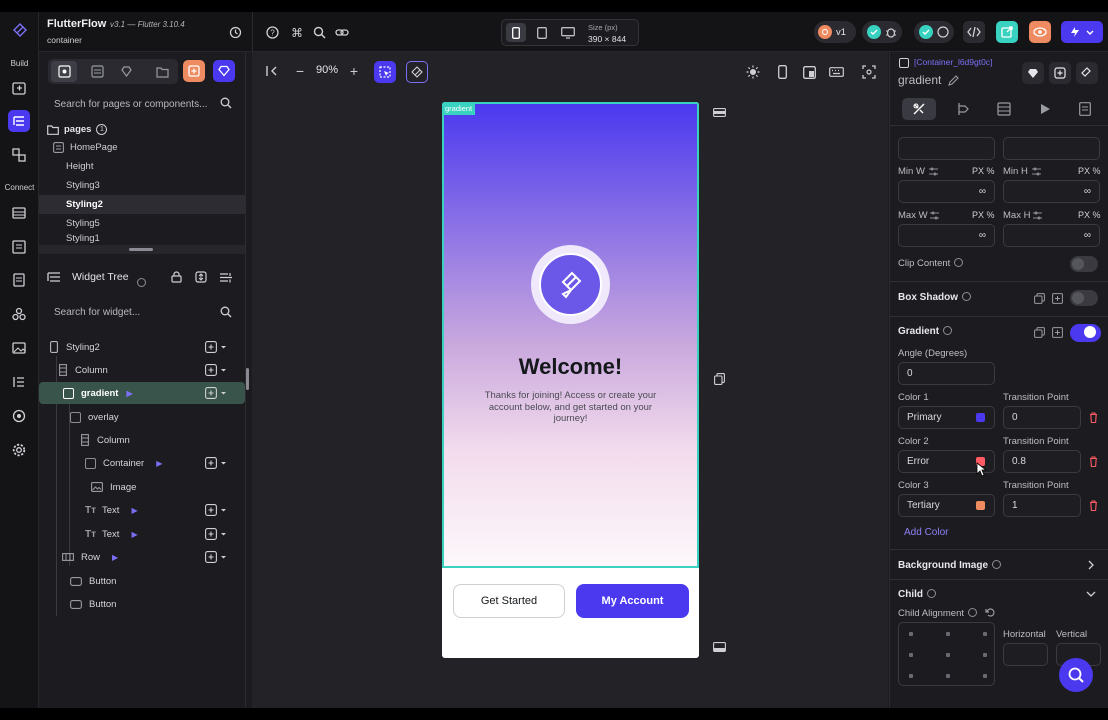  Describe the element at coordinates (1089, 215) in the screenshot. I see `max-h-unit: PX %` at that location.